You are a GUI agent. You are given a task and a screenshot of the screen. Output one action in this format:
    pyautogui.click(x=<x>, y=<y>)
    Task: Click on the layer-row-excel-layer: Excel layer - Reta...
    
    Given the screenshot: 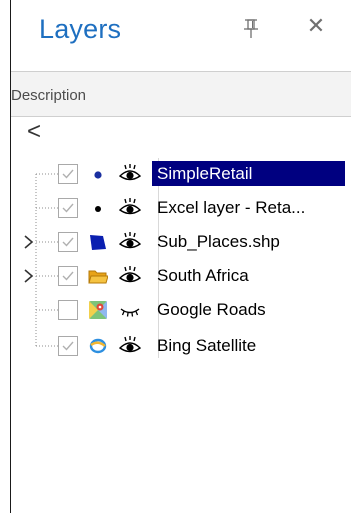 What is the action you would take?
    pyautogui.click(x=181, y=209)
    